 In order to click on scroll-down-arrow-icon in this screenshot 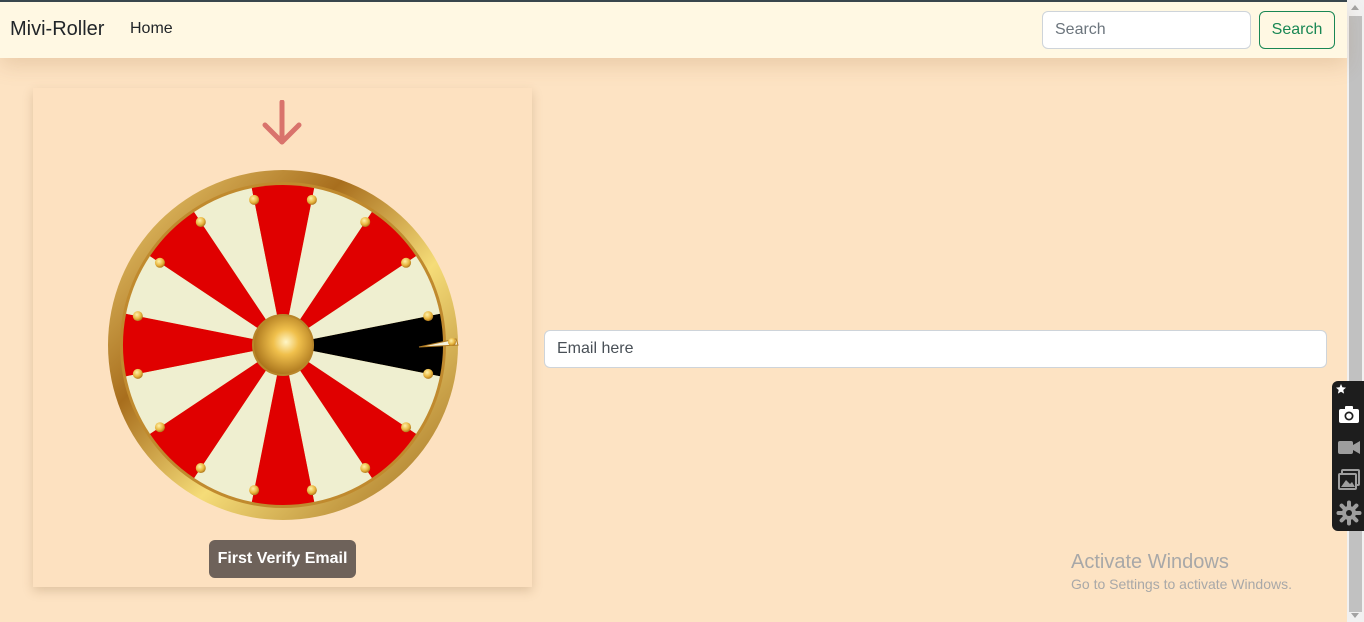, I will do `click(1355, 615)`.